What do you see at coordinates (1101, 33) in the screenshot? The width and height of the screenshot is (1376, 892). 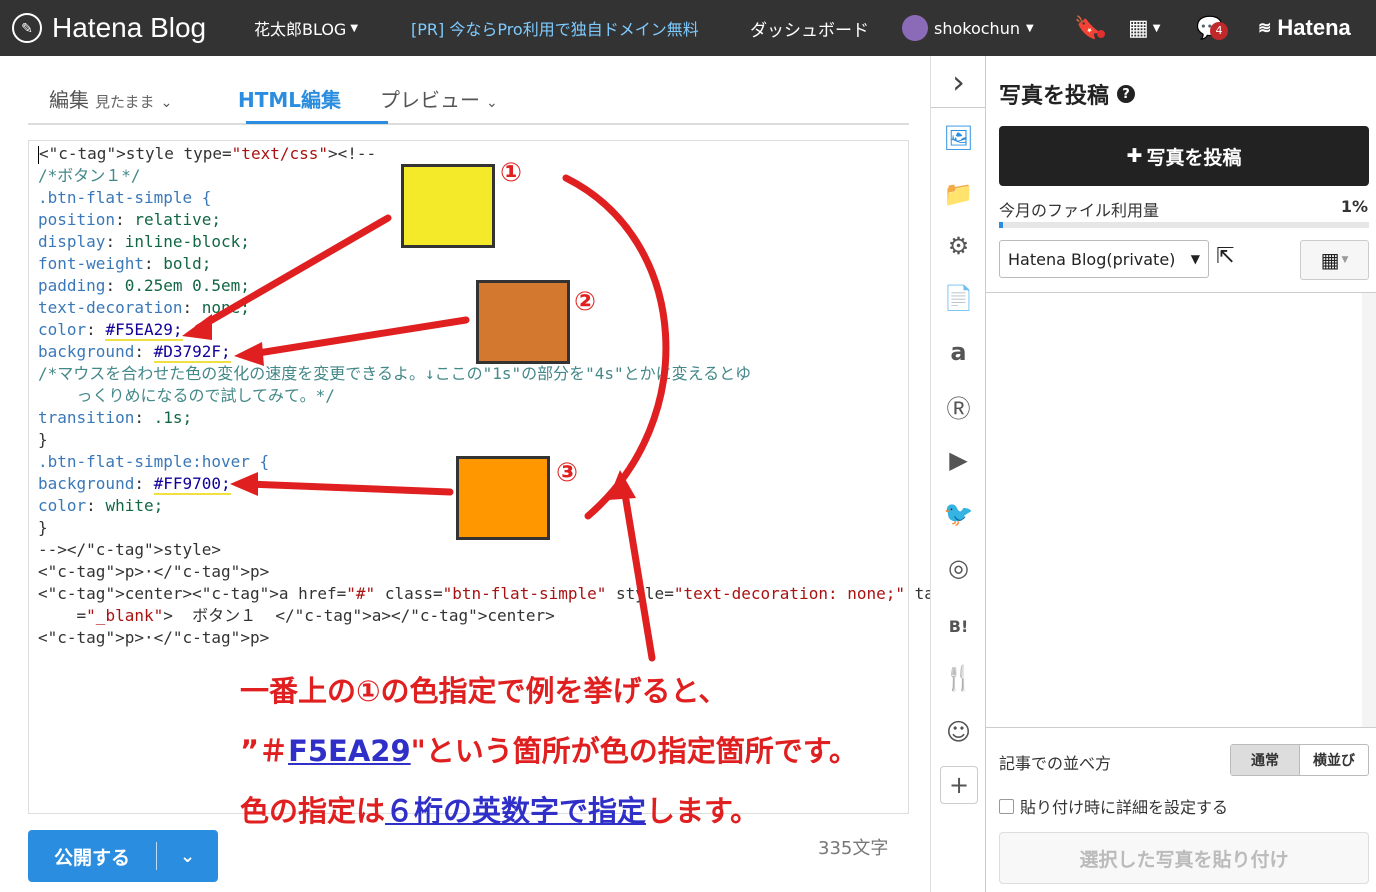 I see `unread-dot` at bounding box center [1101, 33].